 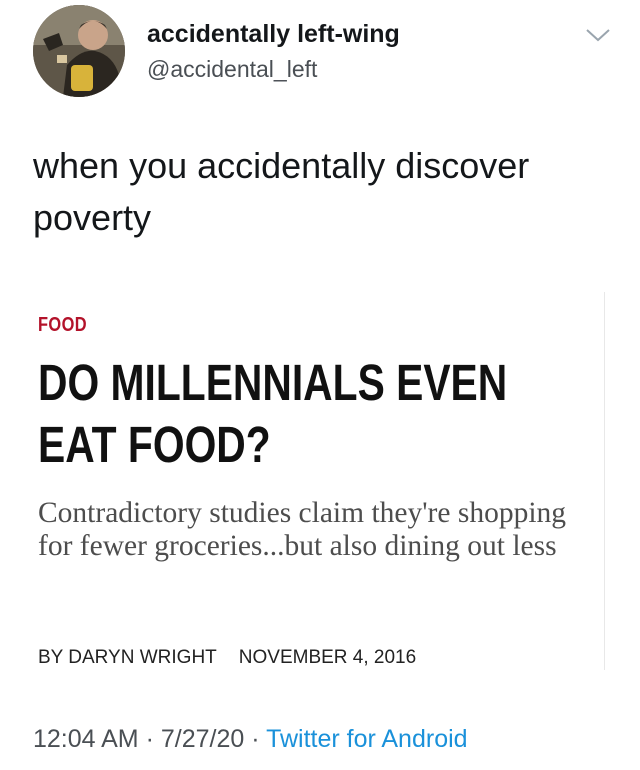 What do you see at coordinates (92, 217) in the screenshot?
I see `tweet-text-line: poverty` at bounding box center [92, 217].